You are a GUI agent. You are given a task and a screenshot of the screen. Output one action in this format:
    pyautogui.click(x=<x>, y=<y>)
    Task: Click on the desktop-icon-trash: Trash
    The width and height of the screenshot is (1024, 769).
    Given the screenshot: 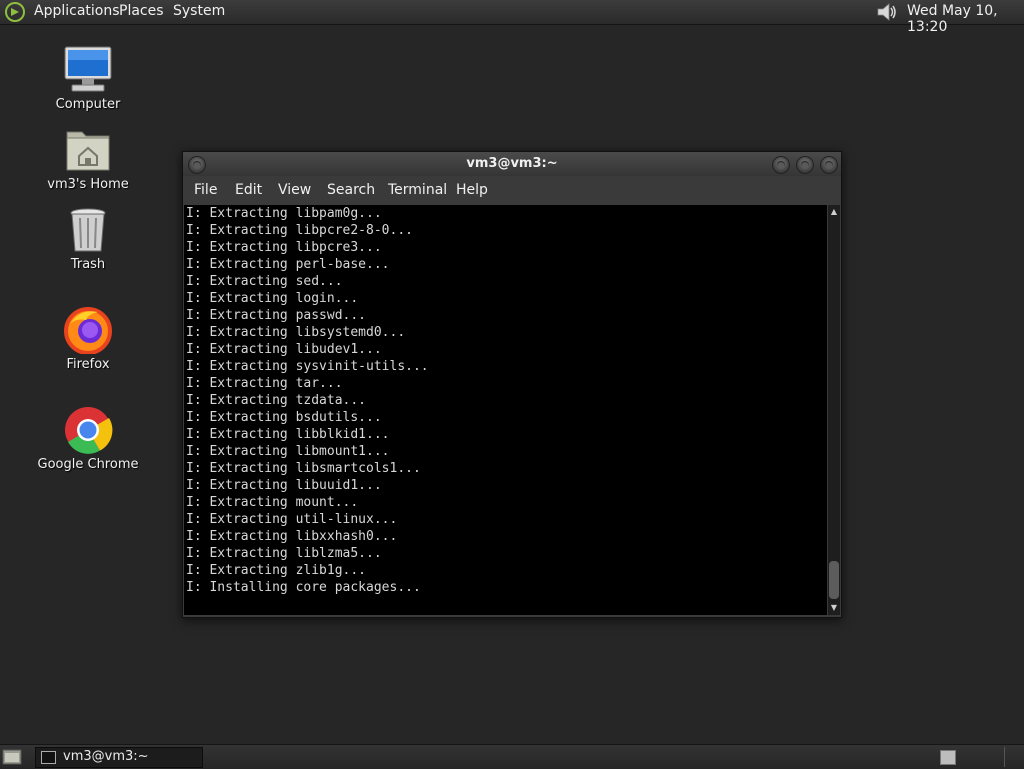 What is the action you would take?
    pyautogui.click(x=88, y=239)
    